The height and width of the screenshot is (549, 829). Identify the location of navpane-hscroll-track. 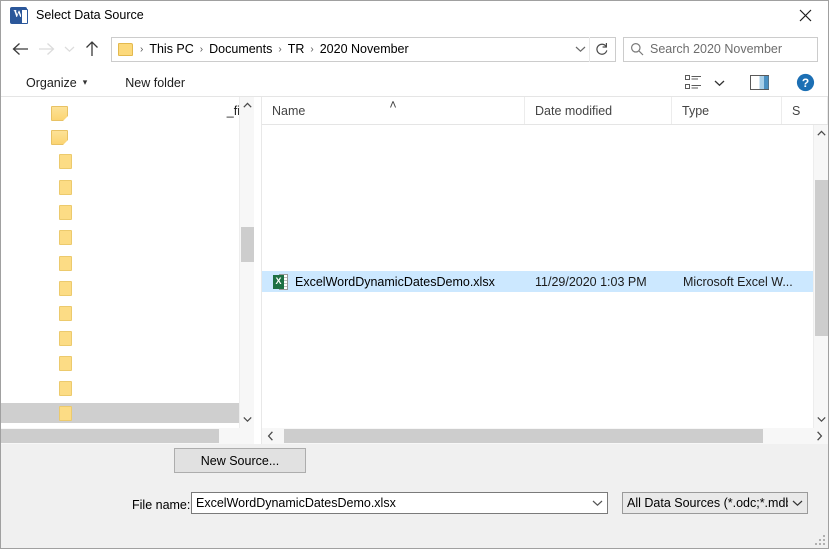
(127, 436).